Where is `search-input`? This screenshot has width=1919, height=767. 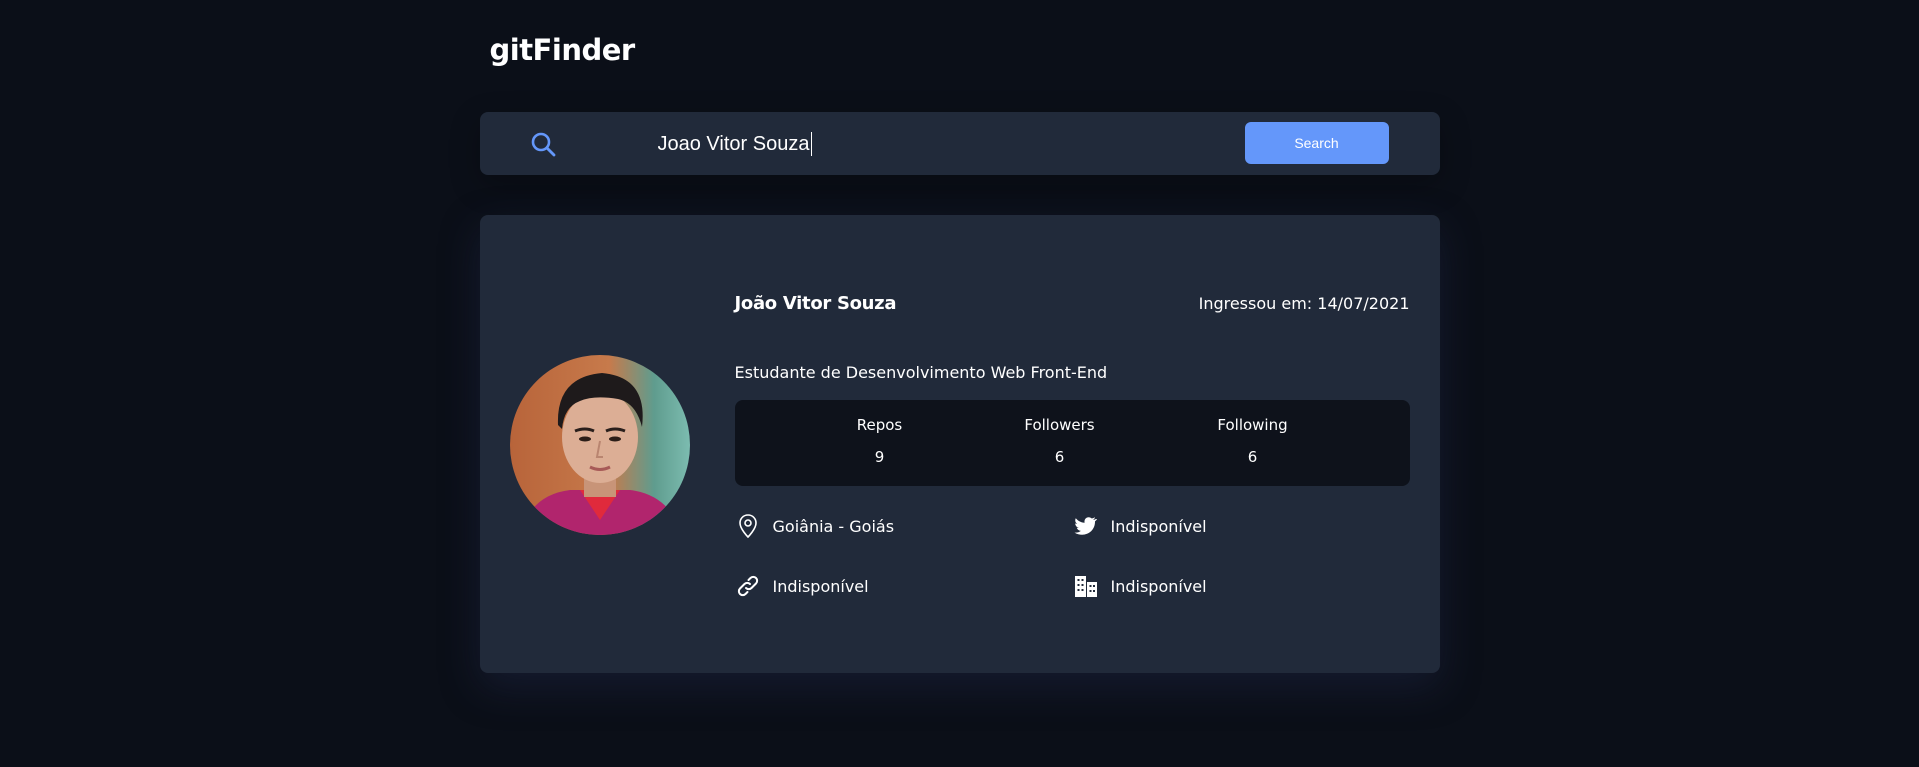 search-input is located at coordinates (937, 144).